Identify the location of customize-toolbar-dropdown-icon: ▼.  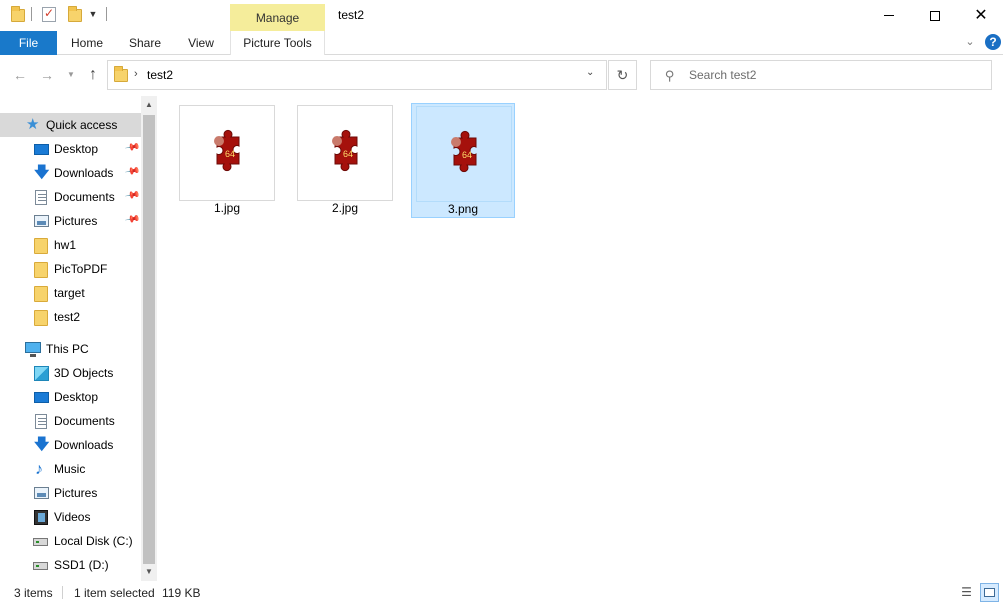
(93, 14).